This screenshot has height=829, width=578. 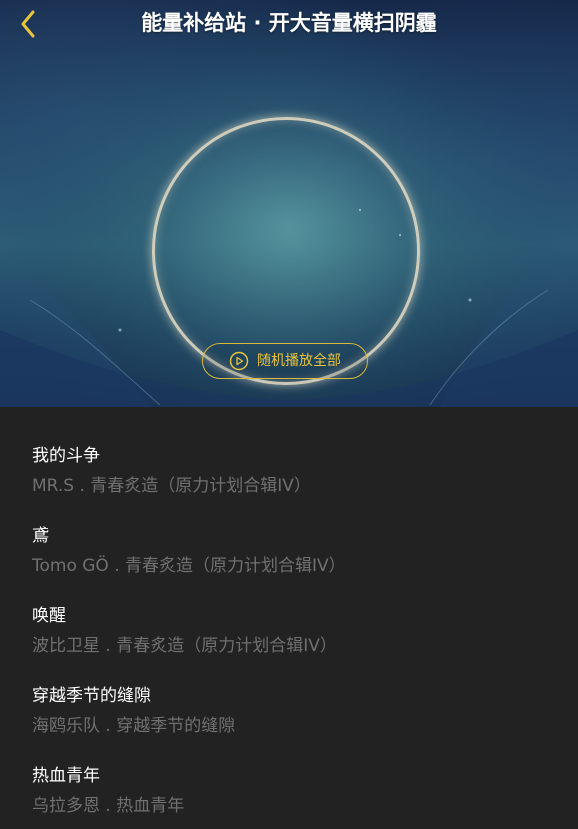 I want to click on song-artist-album: 波比卫星 . 青春炙造（原力计划合辑IV）, so click(x=184, y=646).